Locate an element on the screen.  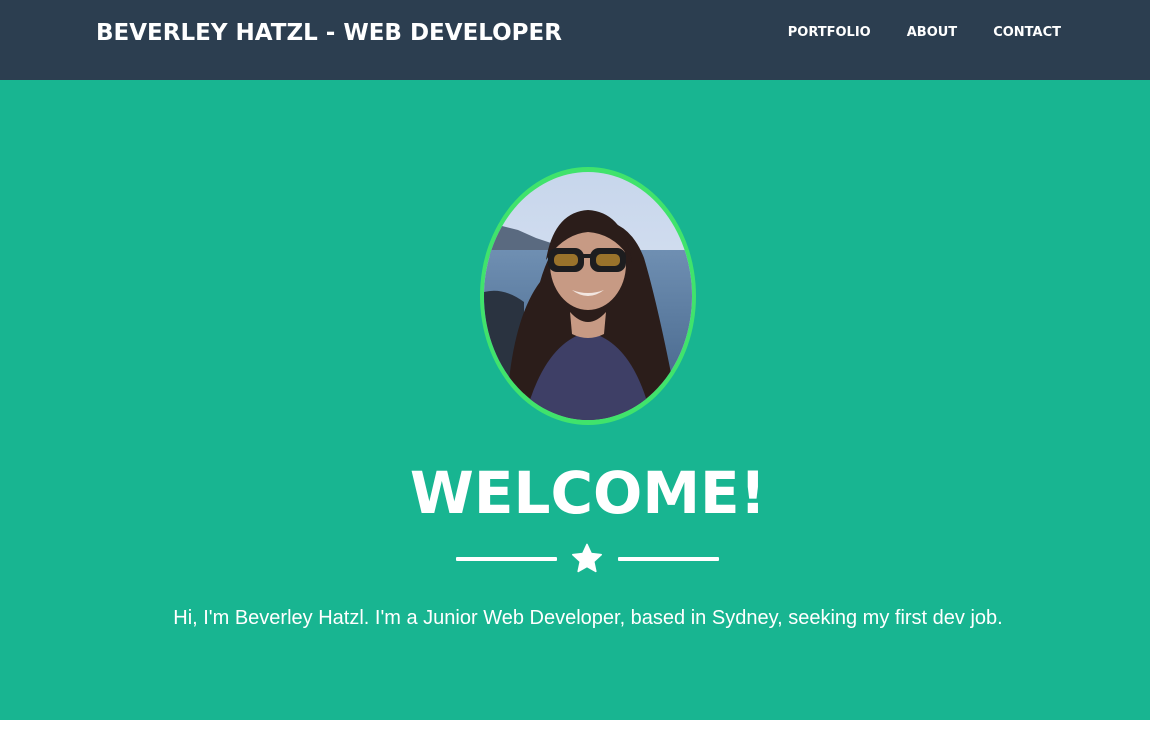
brand-link: BEVERLEY HATZL - WEB DEVELOPER is located at coordinates (329, 33).